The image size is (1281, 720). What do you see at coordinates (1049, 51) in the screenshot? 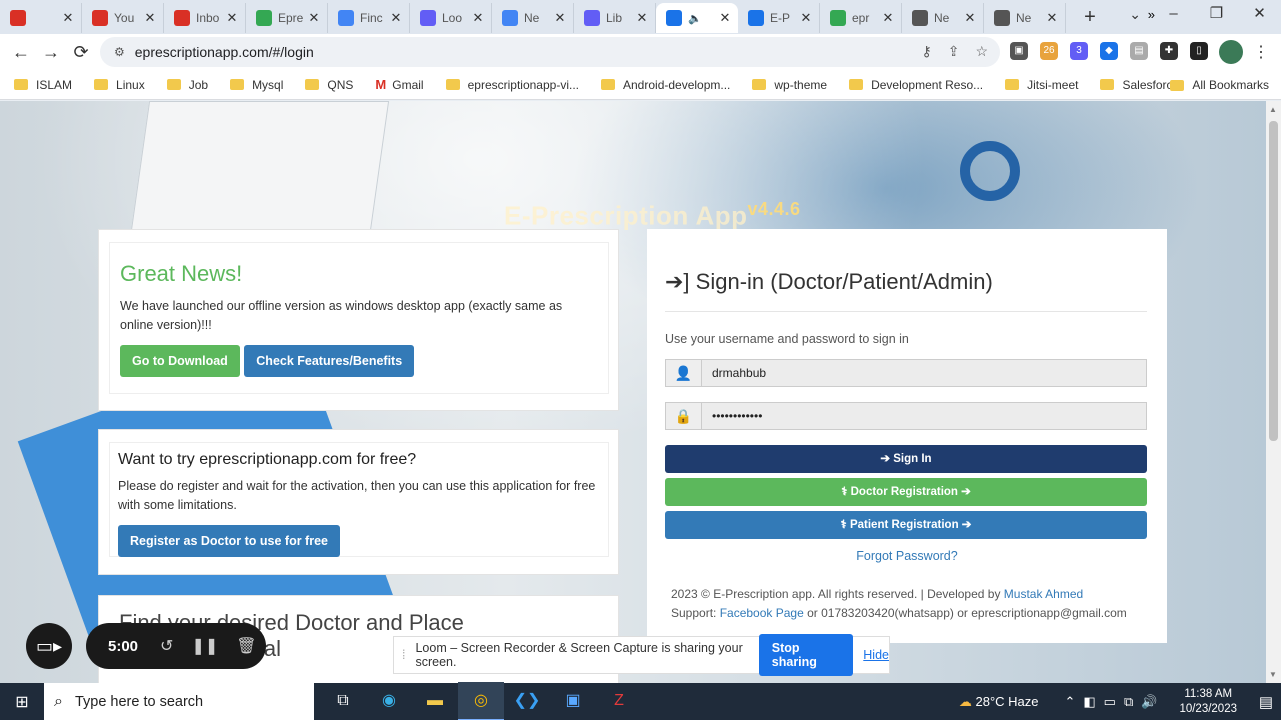
I see `extension-badge-icon: 26` at bounding box center [1049, 51].